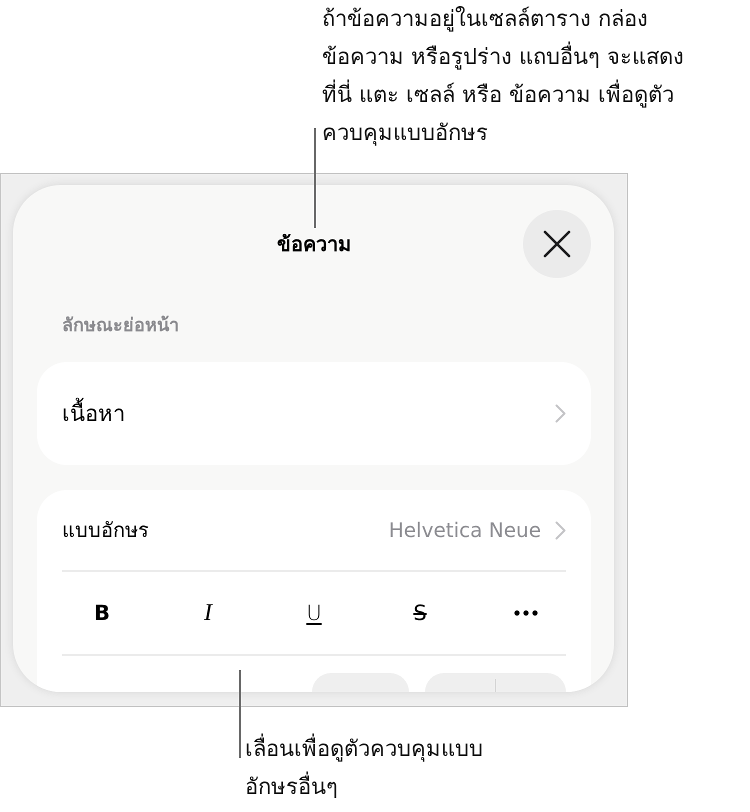  I want to click on strikethrough-button: S, so click(420, 613).